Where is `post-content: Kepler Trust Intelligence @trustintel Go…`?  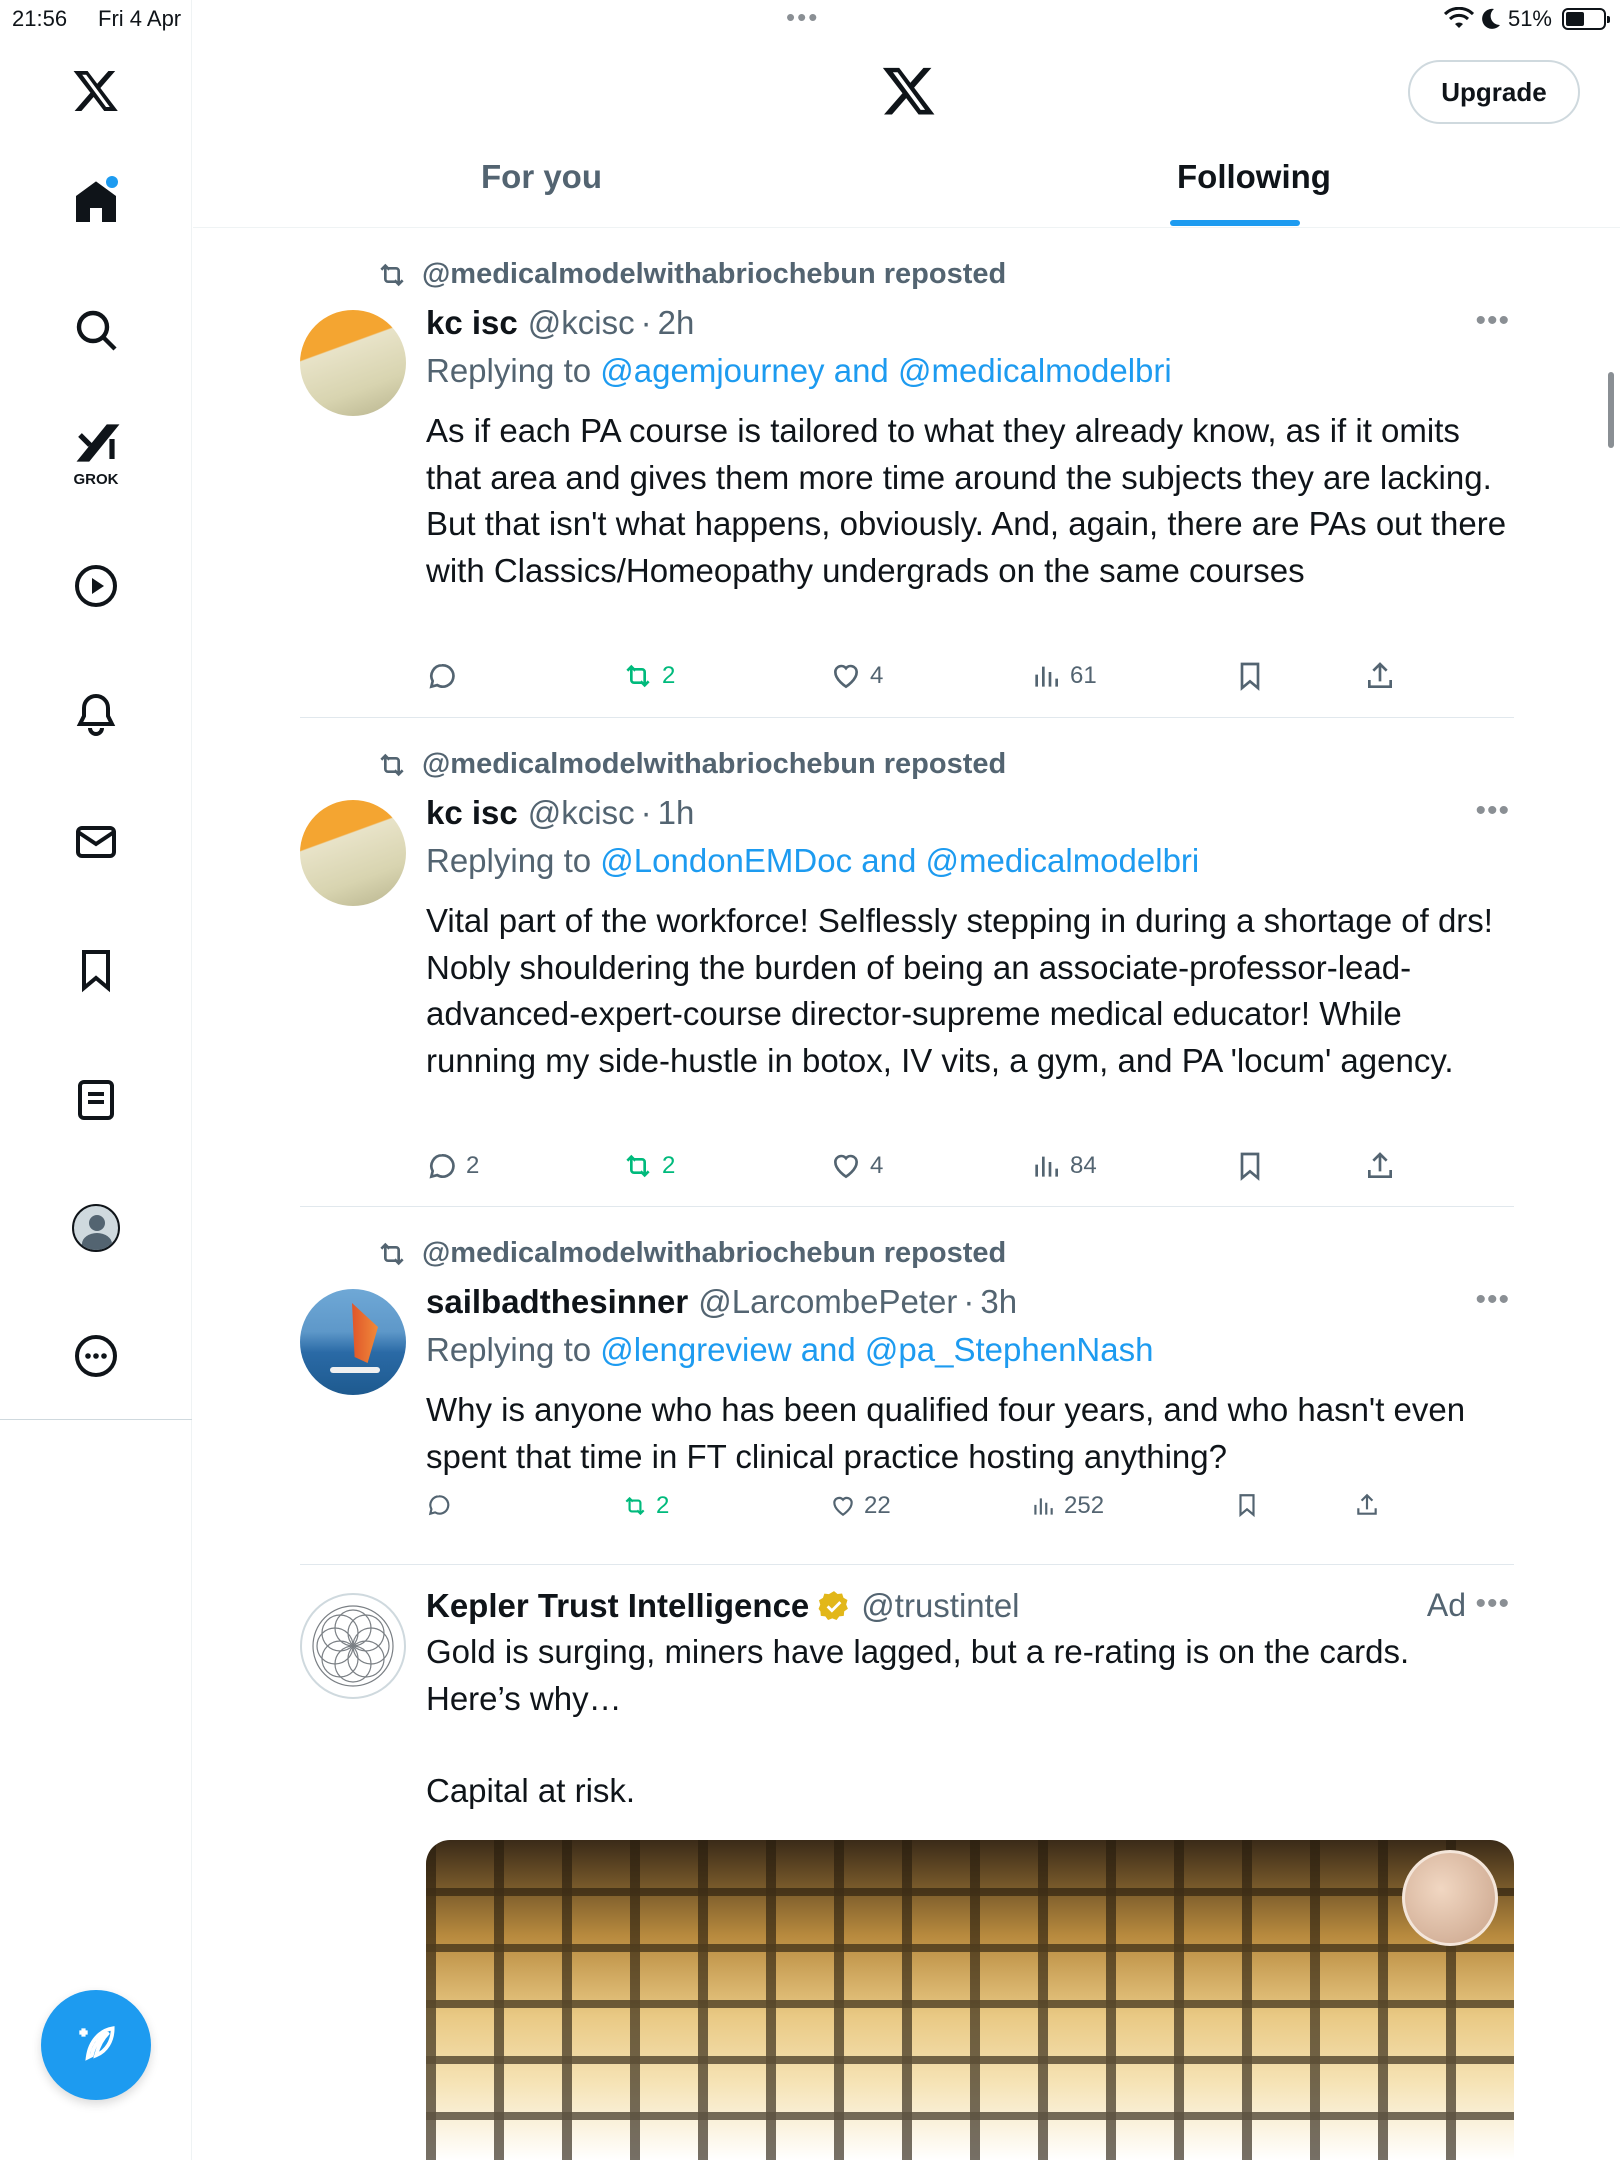 post-content: Kepler Trust Intelligence @trustintel Go… is located at coordinates (970, 1701).